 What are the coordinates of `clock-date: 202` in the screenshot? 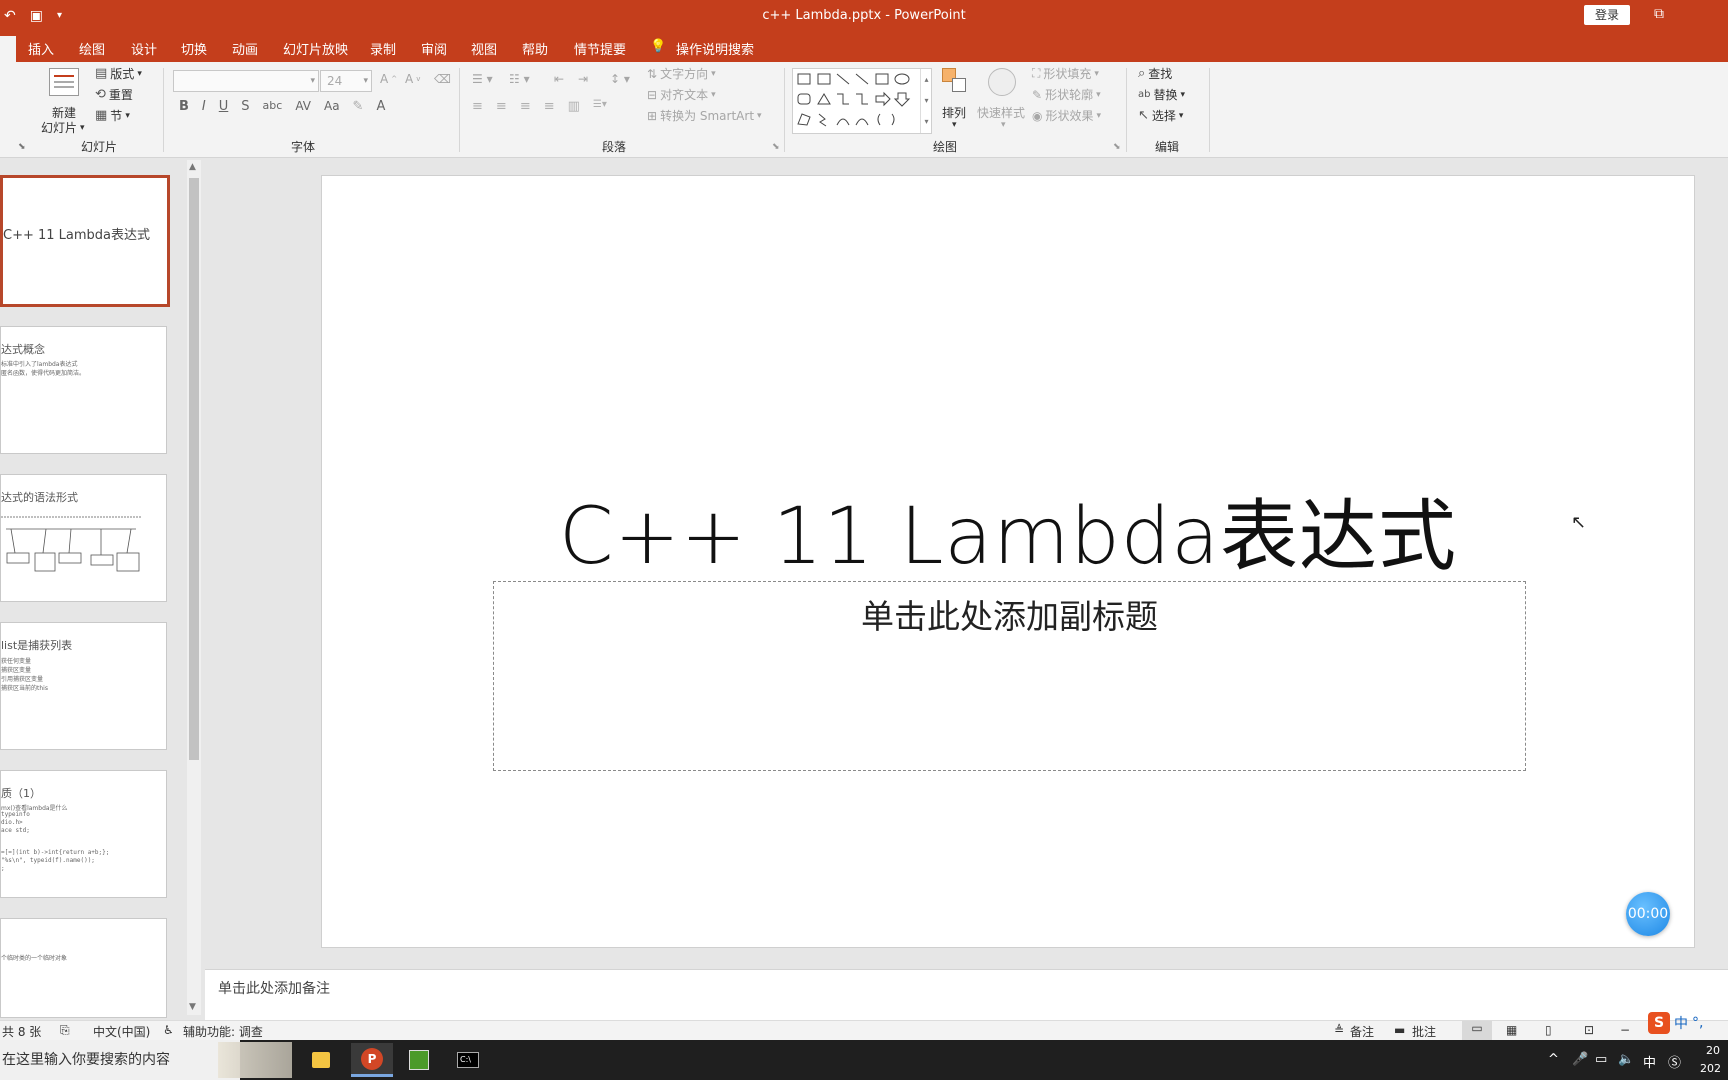 It's located at (1710, 1068).